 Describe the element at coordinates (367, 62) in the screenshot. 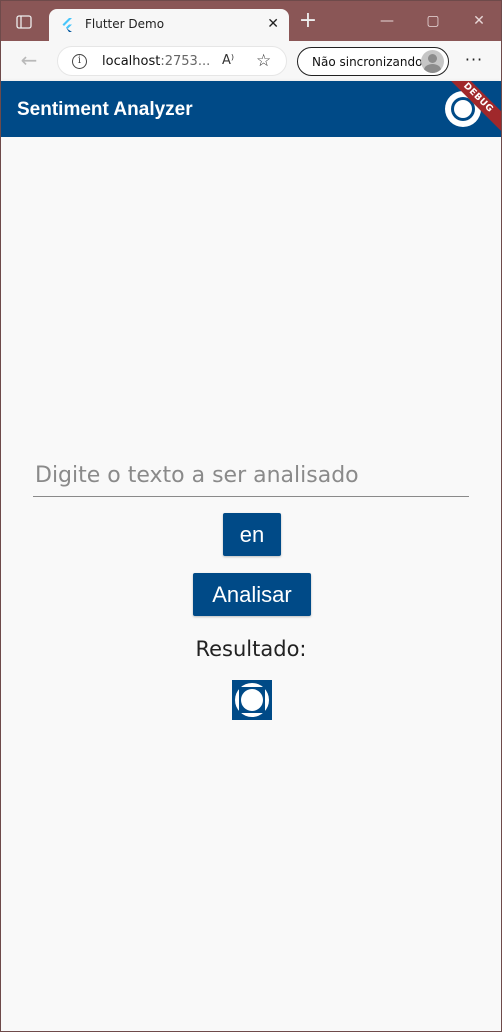

I see `profile-label: Não sincronizando` at that location.